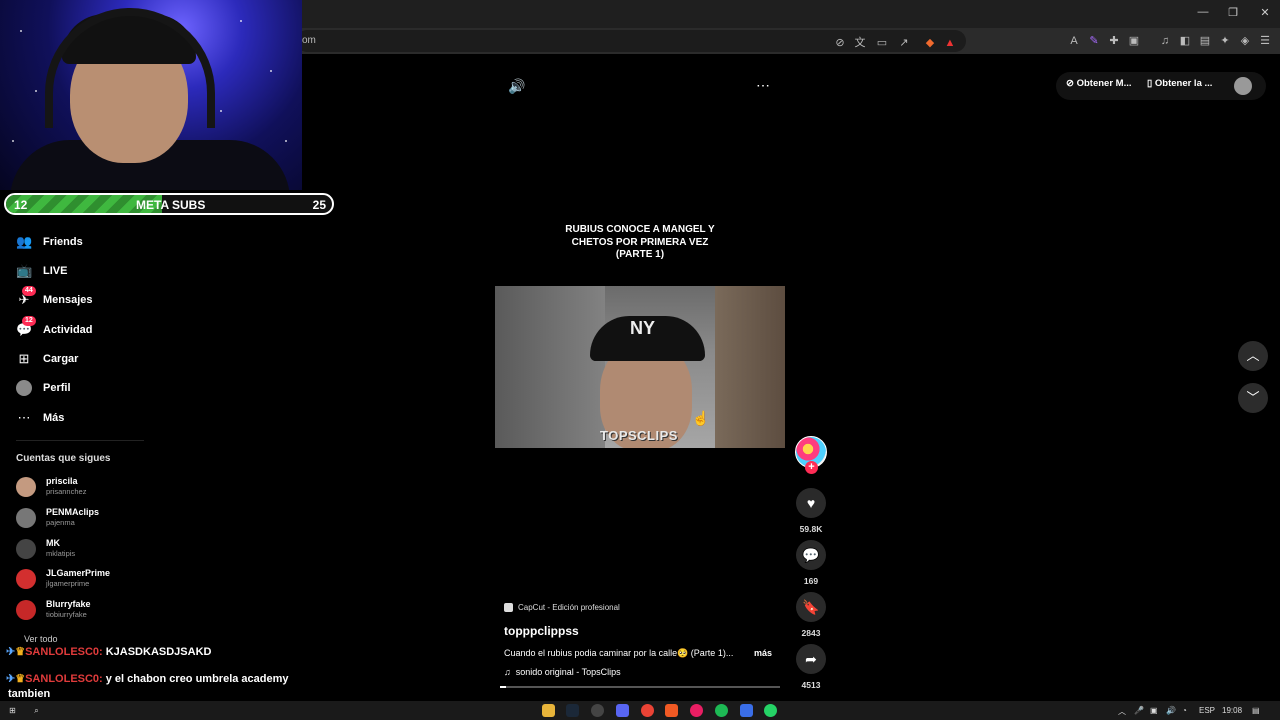 The image size is (1280, 720). What do you see at coordinates (60, 522) in the screenshot?
I see `account-username: pajenma` at bounding box center [60, 522].